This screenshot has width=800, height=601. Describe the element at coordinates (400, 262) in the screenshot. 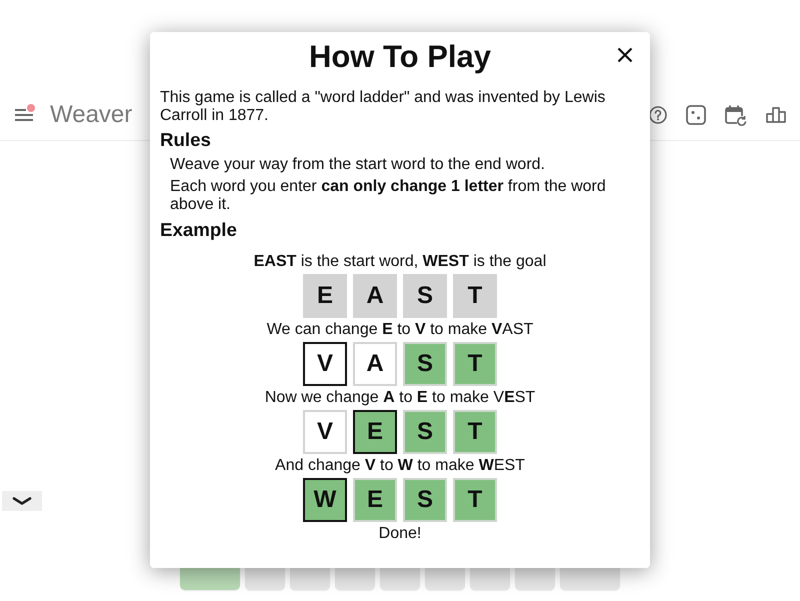

I see `example-caption: EAST is the start word, WEST is the goal` at that location.